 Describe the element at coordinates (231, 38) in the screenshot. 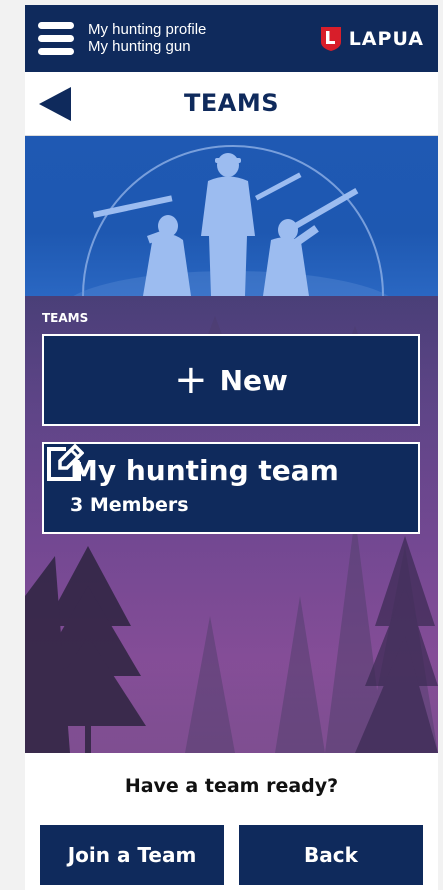

I see `top-bar: My hunting profile My hunting gun LAPUA` at that location.